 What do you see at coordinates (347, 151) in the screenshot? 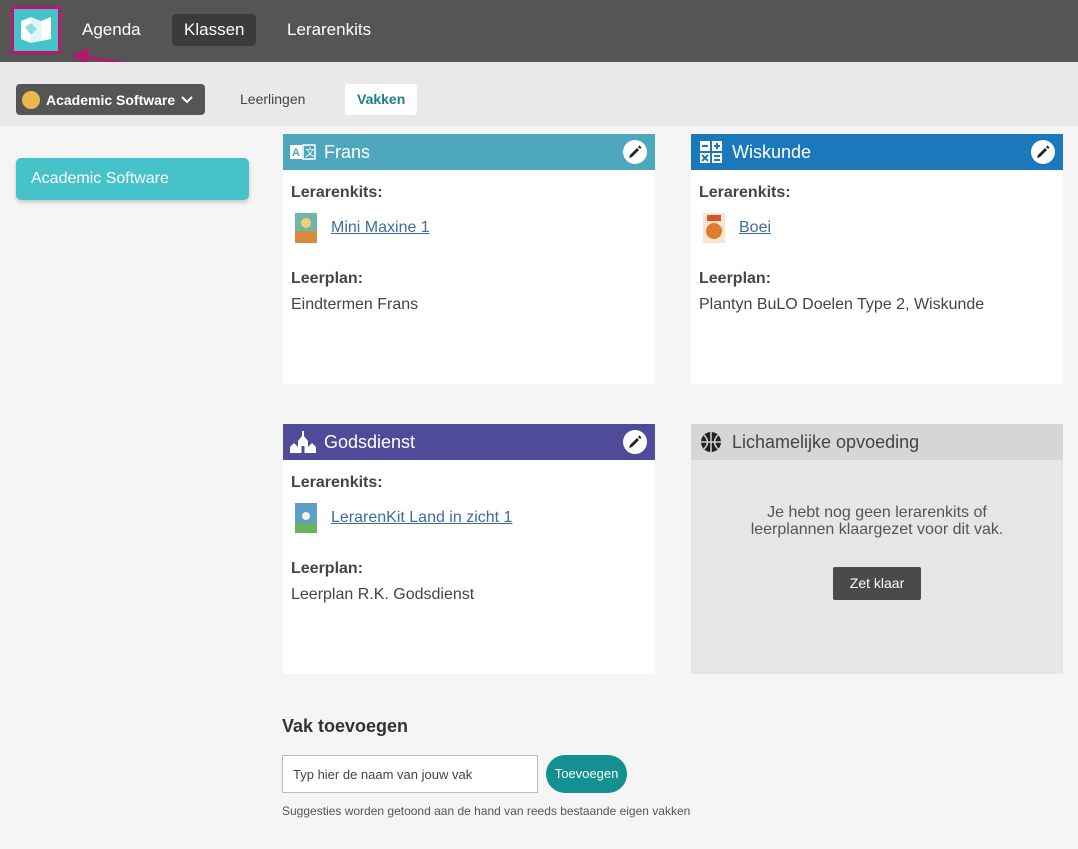
I see `subject-title: Frans` at bounding box center [347, 151].